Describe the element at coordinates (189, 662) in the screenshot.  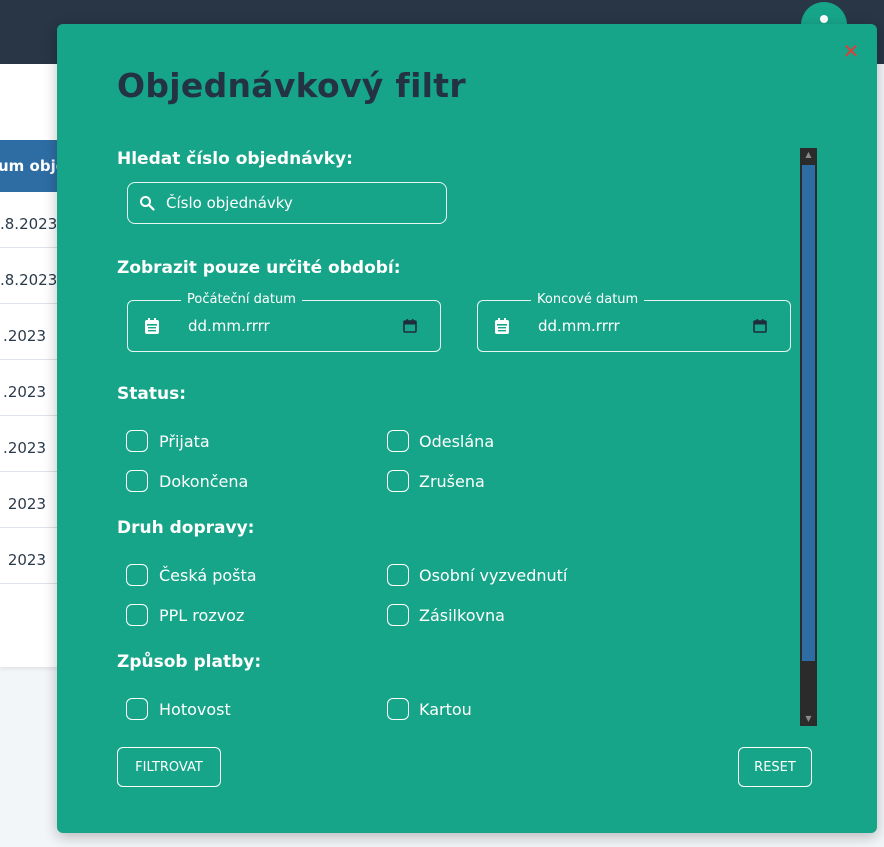
I see `payment-section-label: Způsob platby:` at that location.